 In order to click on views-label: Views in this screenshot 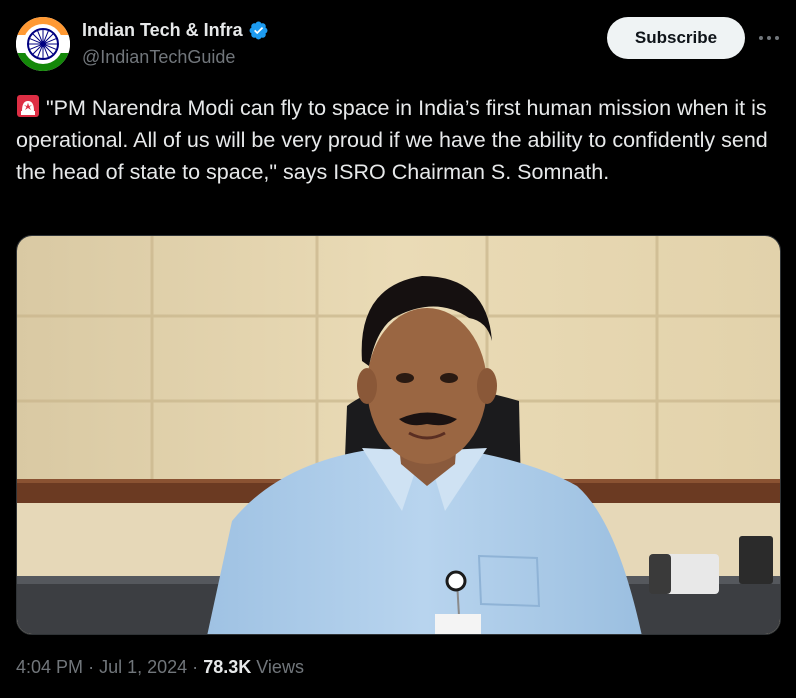, I will do `click(280, 667)`.